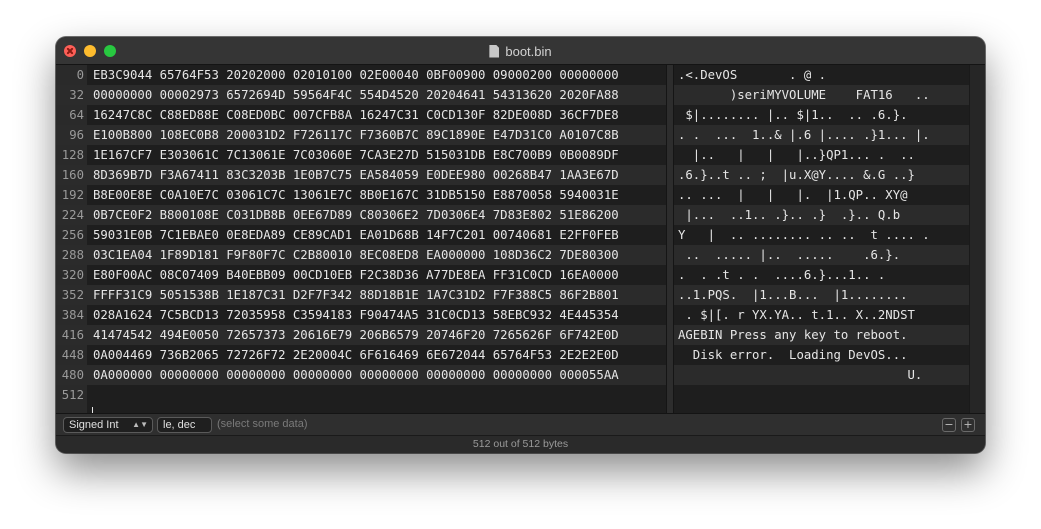 The height and width of the screenshot is (529, 1041). What do you see at coordinates (80, 75) in the screenshot?
I see `offset-label: 0` at bounding box center [80, 75].